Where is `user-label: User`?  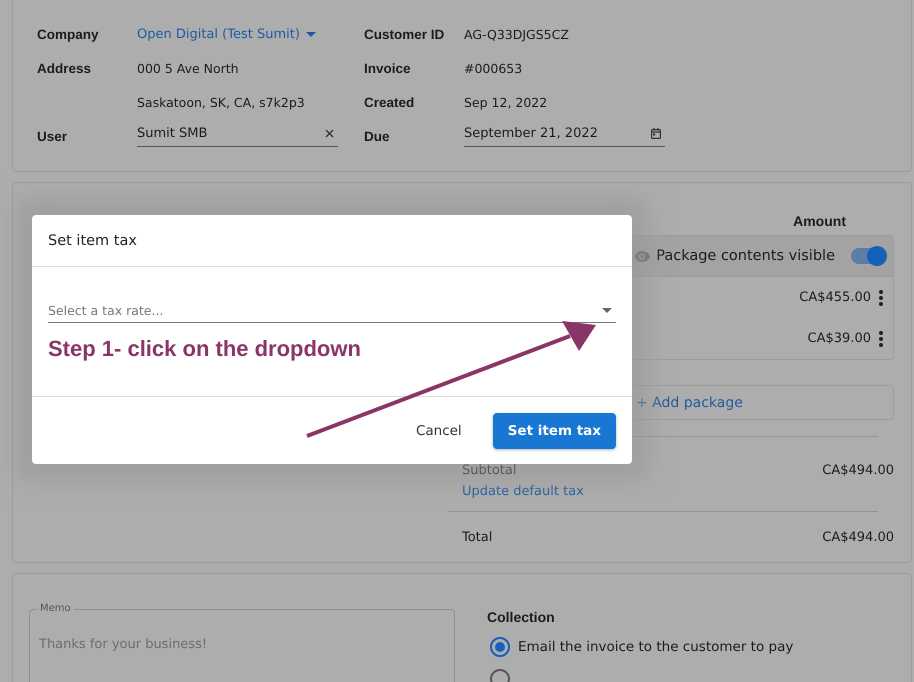 user-label: User is located at coordinates (52, 136).